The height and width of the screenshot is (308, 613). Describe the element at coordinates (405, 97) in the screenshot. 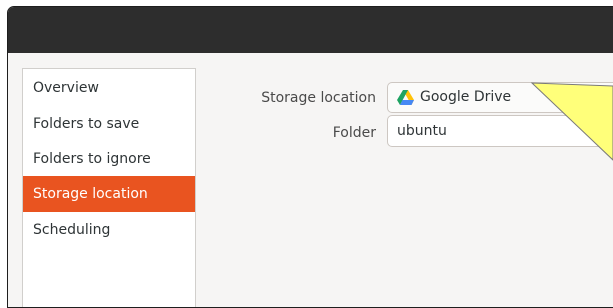

I see `google-drive-icon` at that location.